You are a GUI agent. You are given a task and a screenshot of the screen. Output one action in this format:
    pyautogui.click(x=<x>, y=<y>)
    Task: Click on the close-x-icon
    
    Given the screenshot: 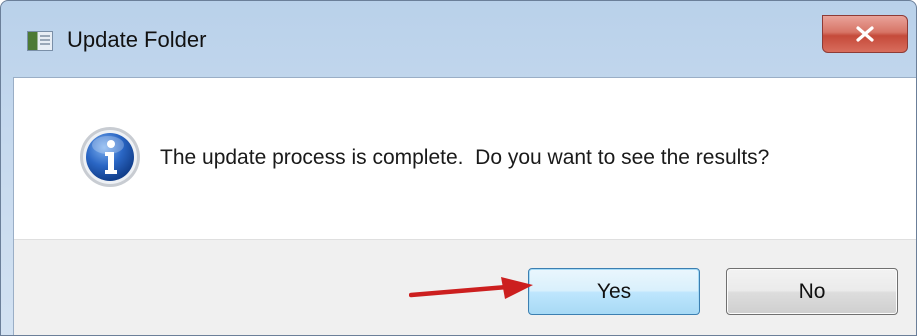 What is the action you would take?
    pyautogui.click(x=865, y=34)
    